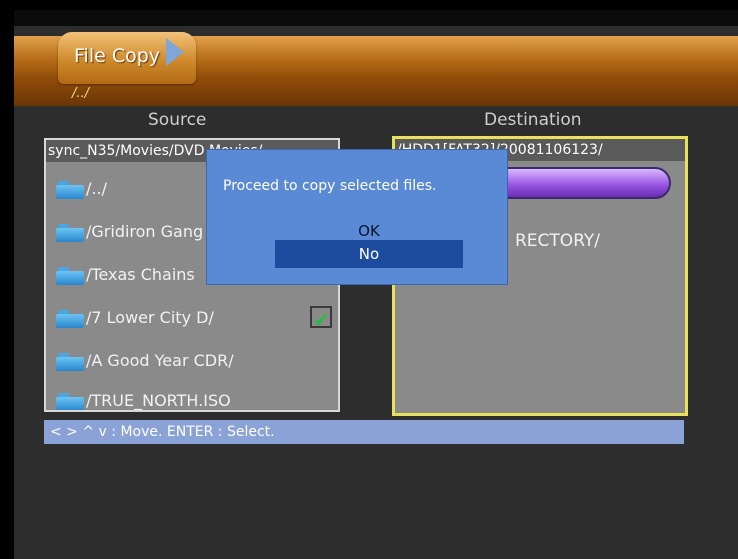 The image size is (738, 559). What do you see at coordinates (369, 231) in the screenshot?
I see `ok-button: OK` at bounding box center [369, 231].